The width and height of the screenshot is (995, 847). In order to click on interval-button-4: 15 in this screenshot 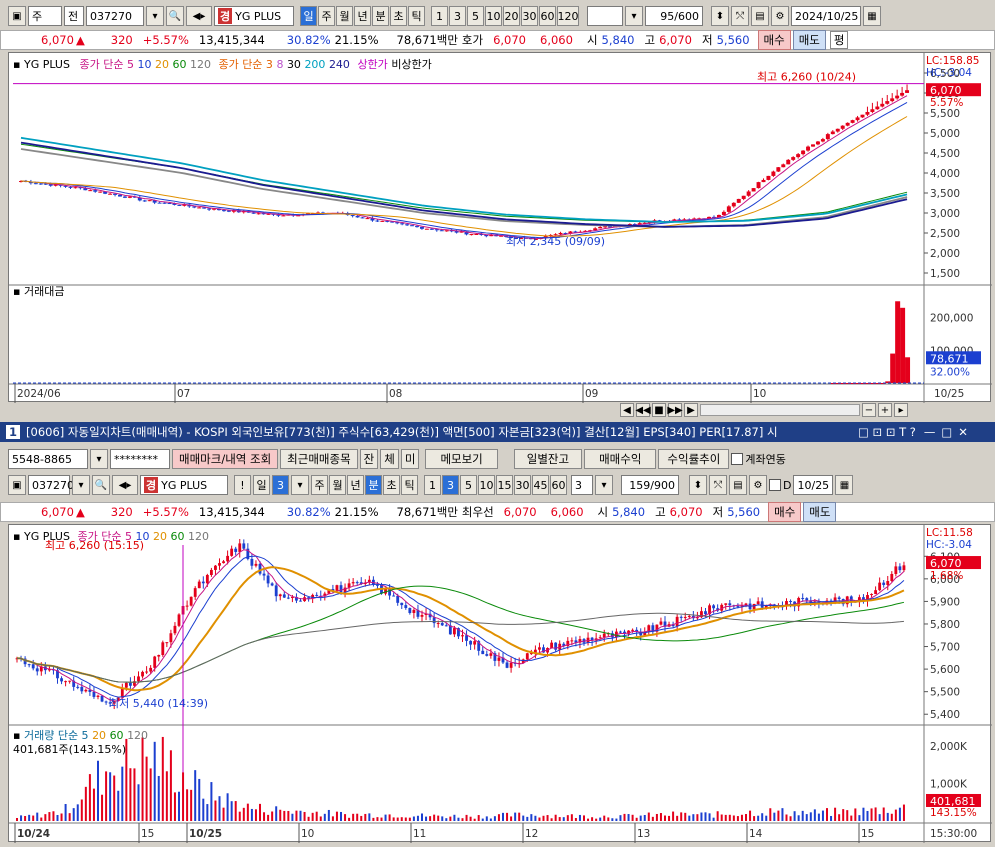, I will do `click(504, 485)`.